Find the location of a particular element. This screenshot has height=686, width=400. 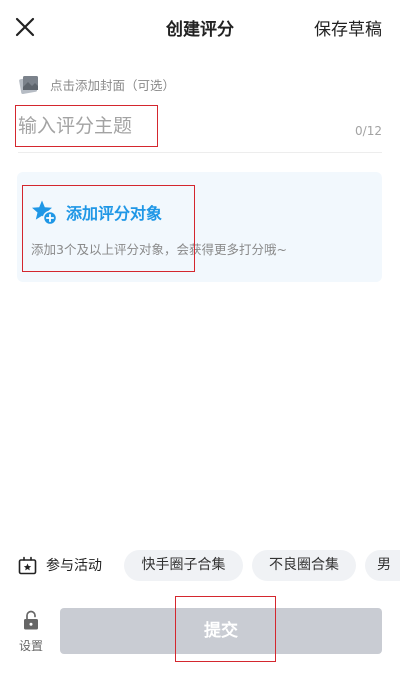

settings-label: 设置 is located at coordinates (30, 646).